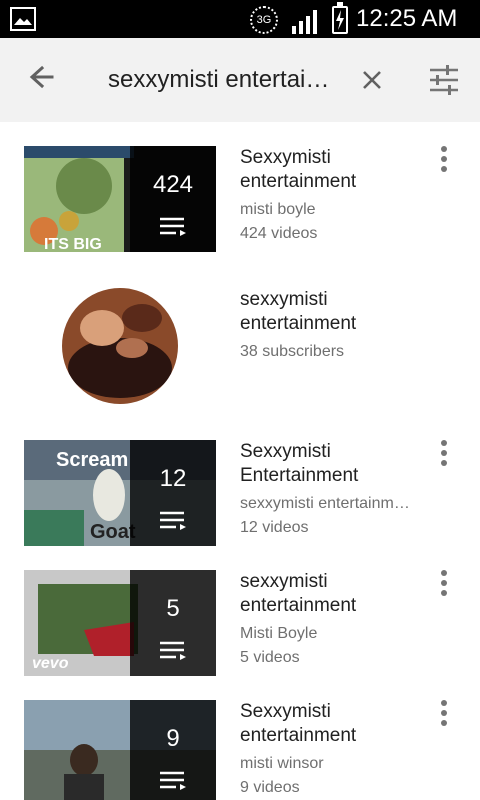 The image size is (480, 800). I want to click on channel-avatar, so click(120, 346).